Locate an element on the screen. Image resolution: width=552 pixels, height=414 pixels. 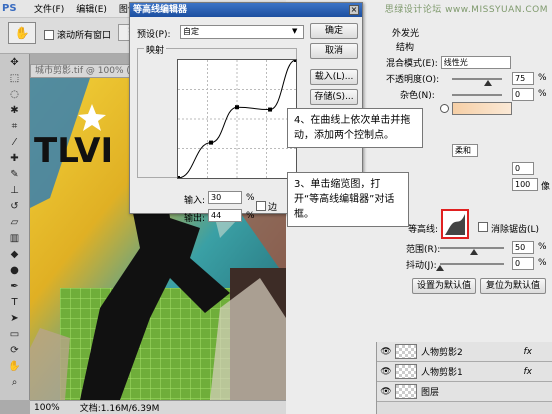
jitter-input: 0 is located at coordinates (523, 263).